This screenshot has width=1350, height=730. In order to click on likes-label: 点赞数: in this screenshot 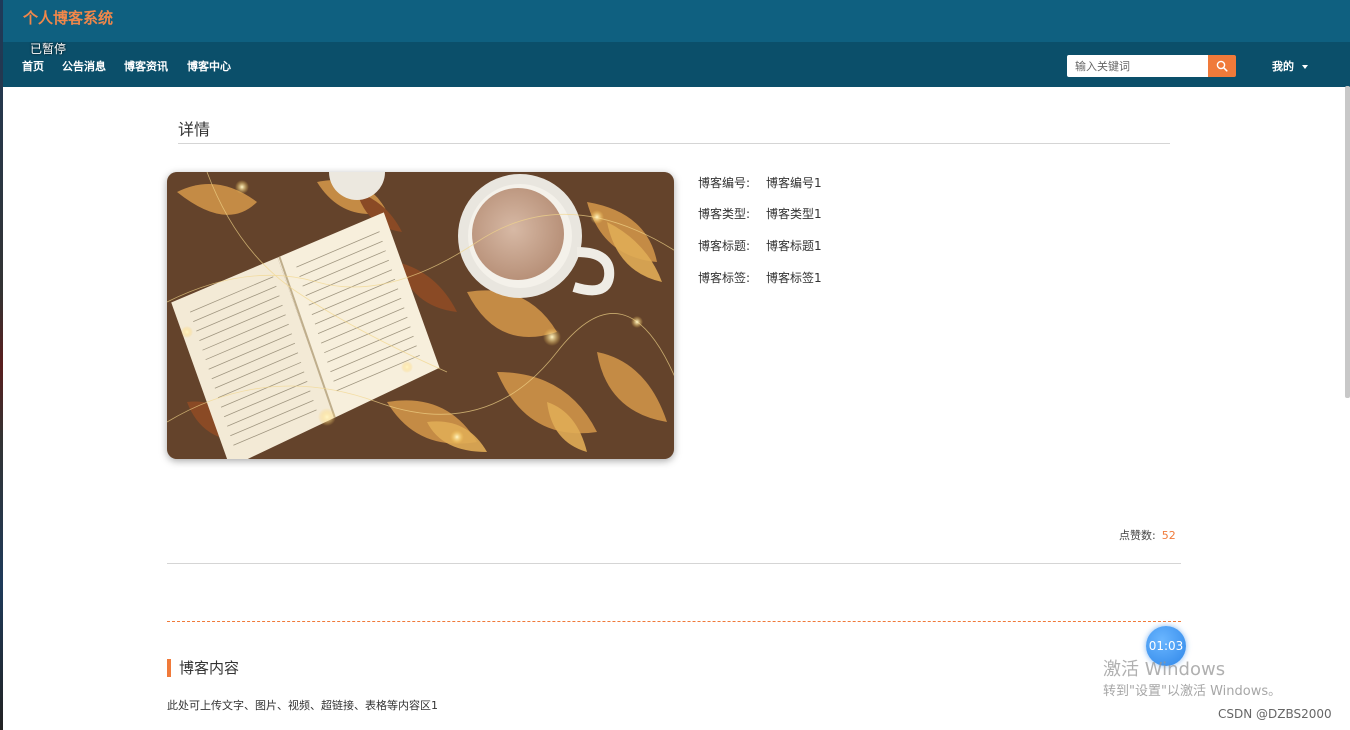, I will do `click(1137, 535)`.